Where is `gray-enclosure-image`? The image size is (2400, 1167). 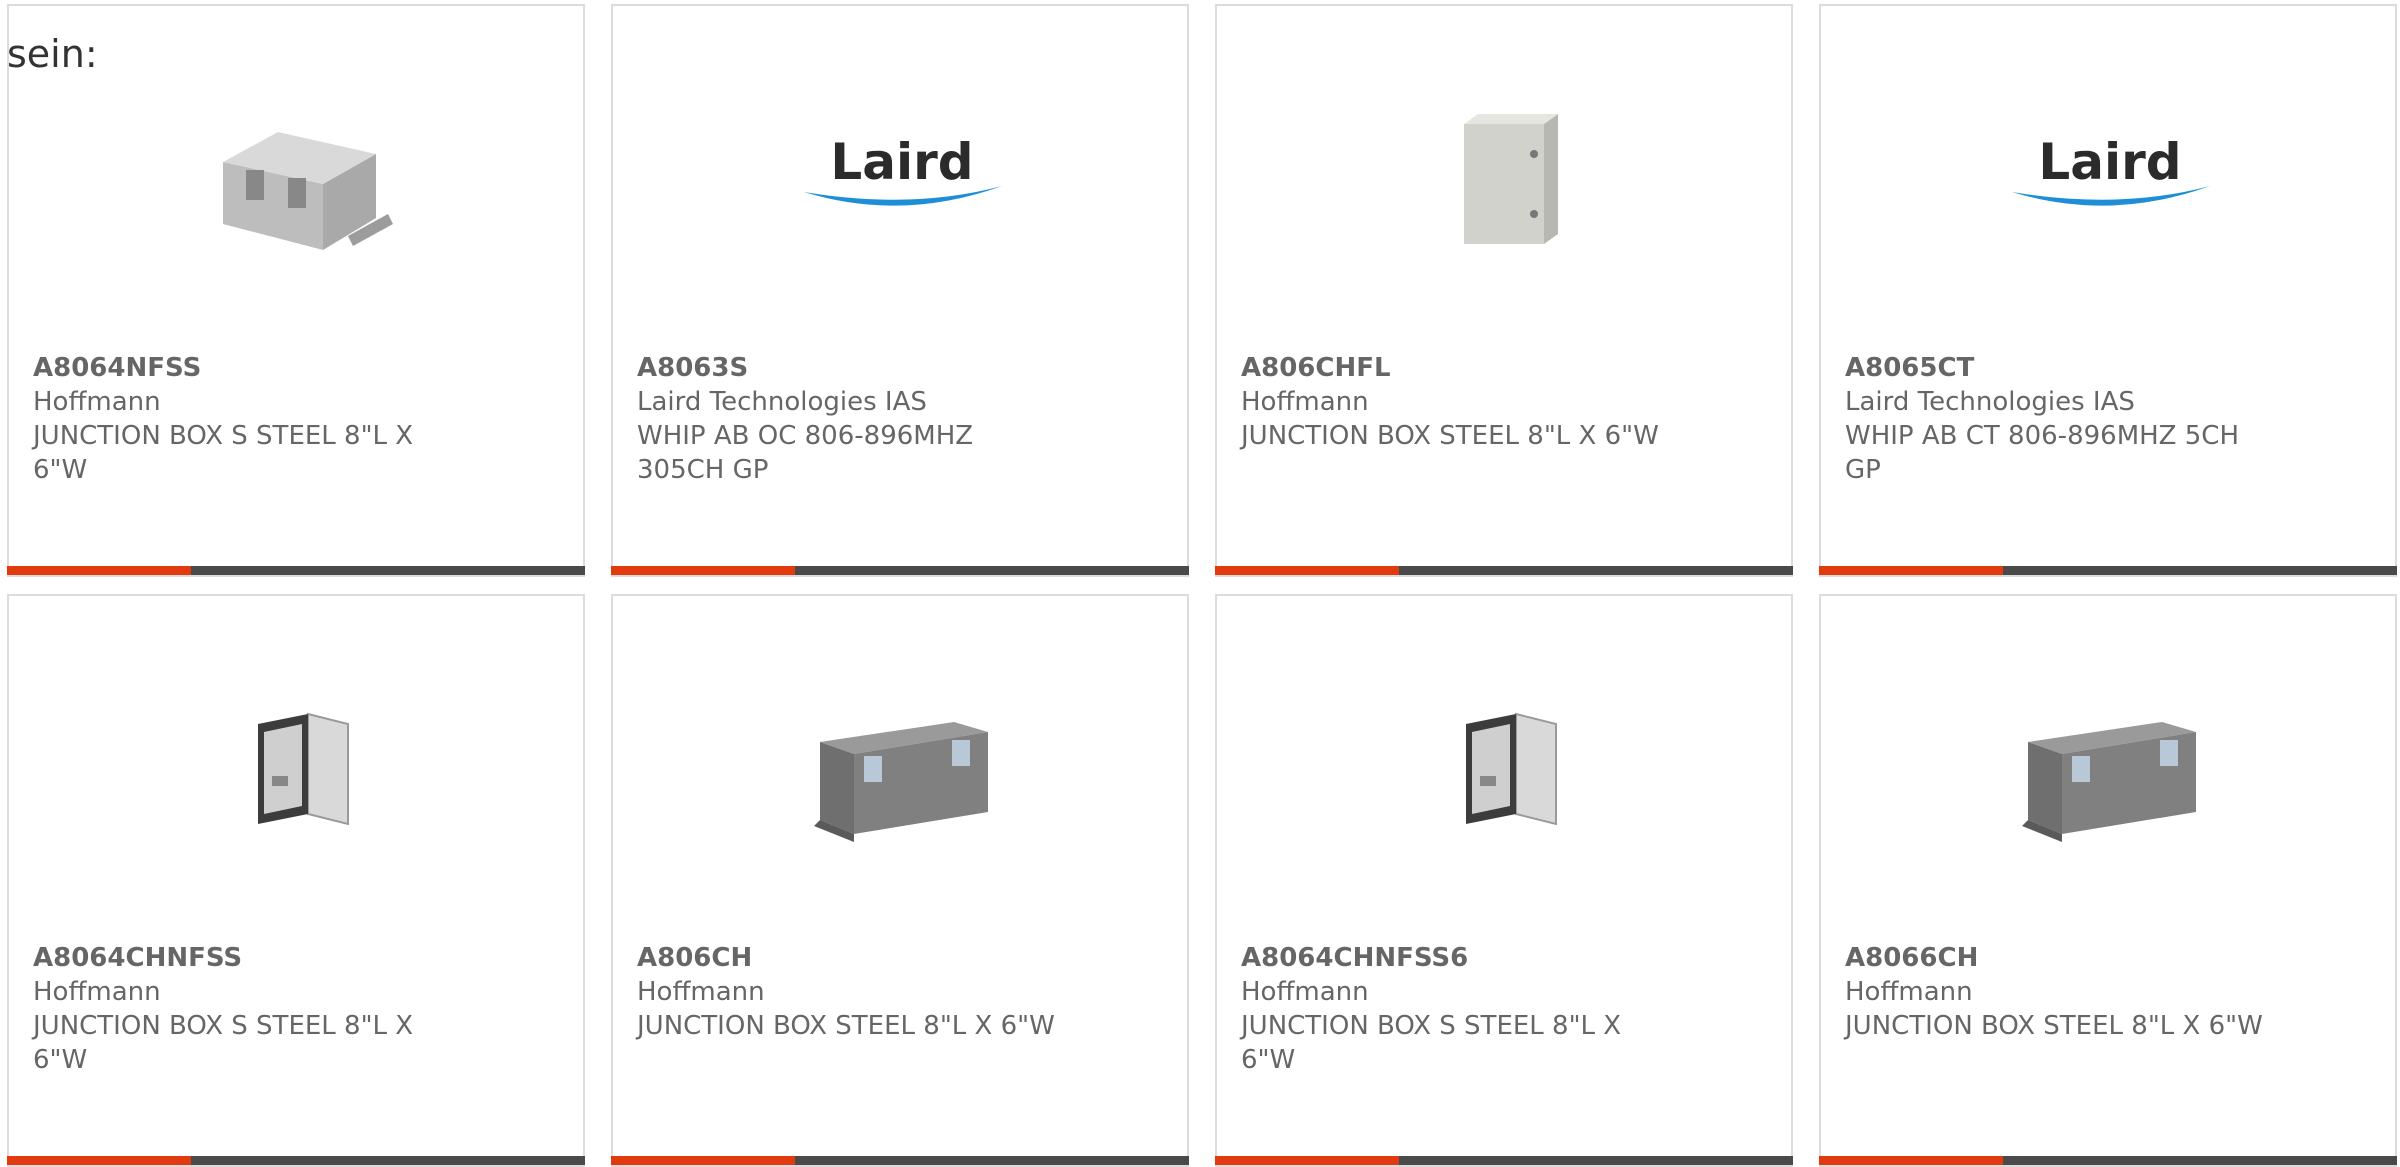 gray-enclosure-image is located at coordinates (1511, 179).